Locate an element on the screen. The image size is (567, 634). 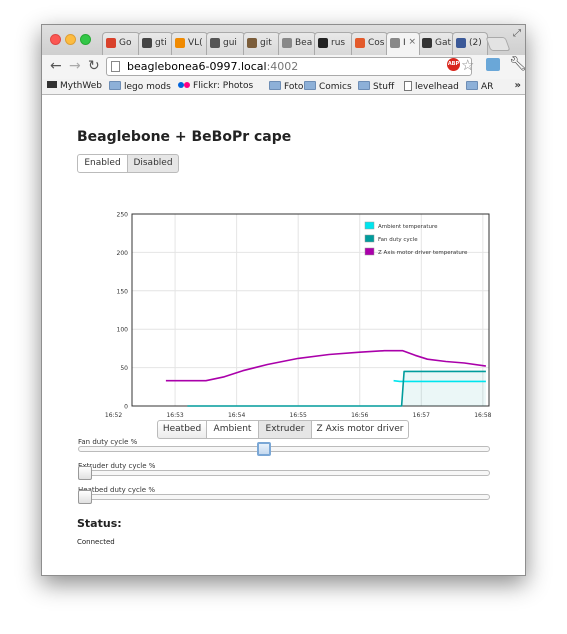
bookmark-label: AR is located at coordinates (487, 87).